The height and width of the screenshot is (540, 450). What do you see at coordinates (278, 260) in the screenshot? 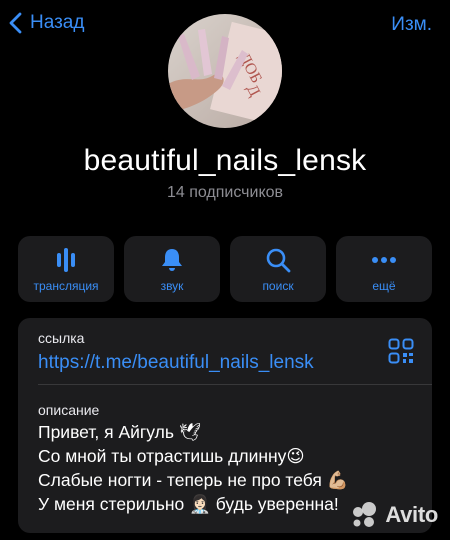
I see `search-icon` at bounding box center [278, 260].